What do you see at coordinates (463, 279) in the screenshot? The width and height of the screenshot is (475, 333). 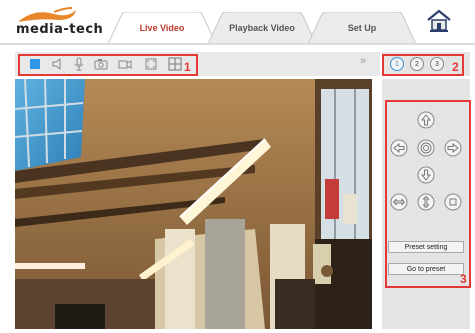 I see `callout-label-3: 3` at bounding box center [463, 279].